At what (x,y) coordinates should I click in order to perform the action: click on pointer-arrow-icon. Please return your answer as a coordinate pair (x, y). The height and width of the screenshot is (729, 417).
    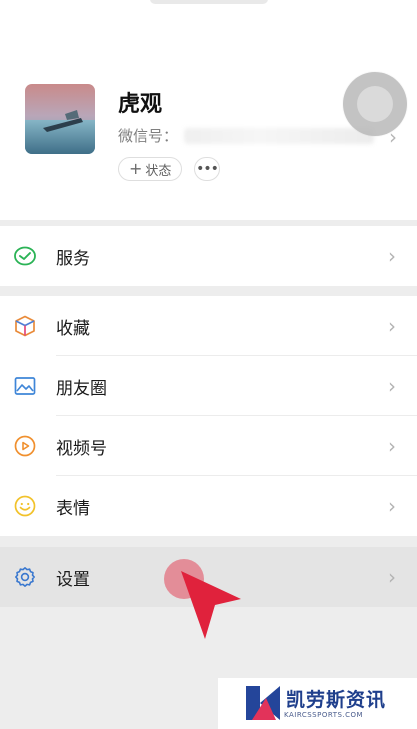
    Looking at the image, I should click on (210, 607).